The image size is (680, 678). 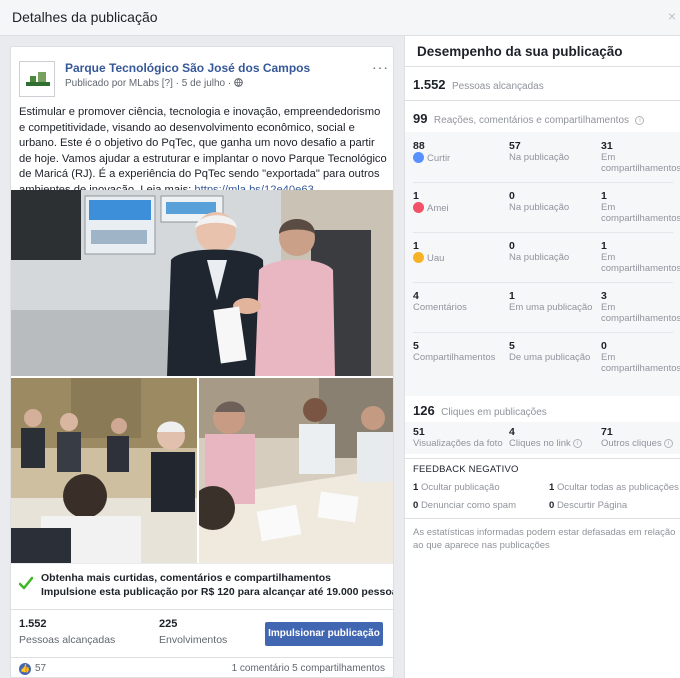 I want to click on reactions-value: 99, so click(x=420, y=118).